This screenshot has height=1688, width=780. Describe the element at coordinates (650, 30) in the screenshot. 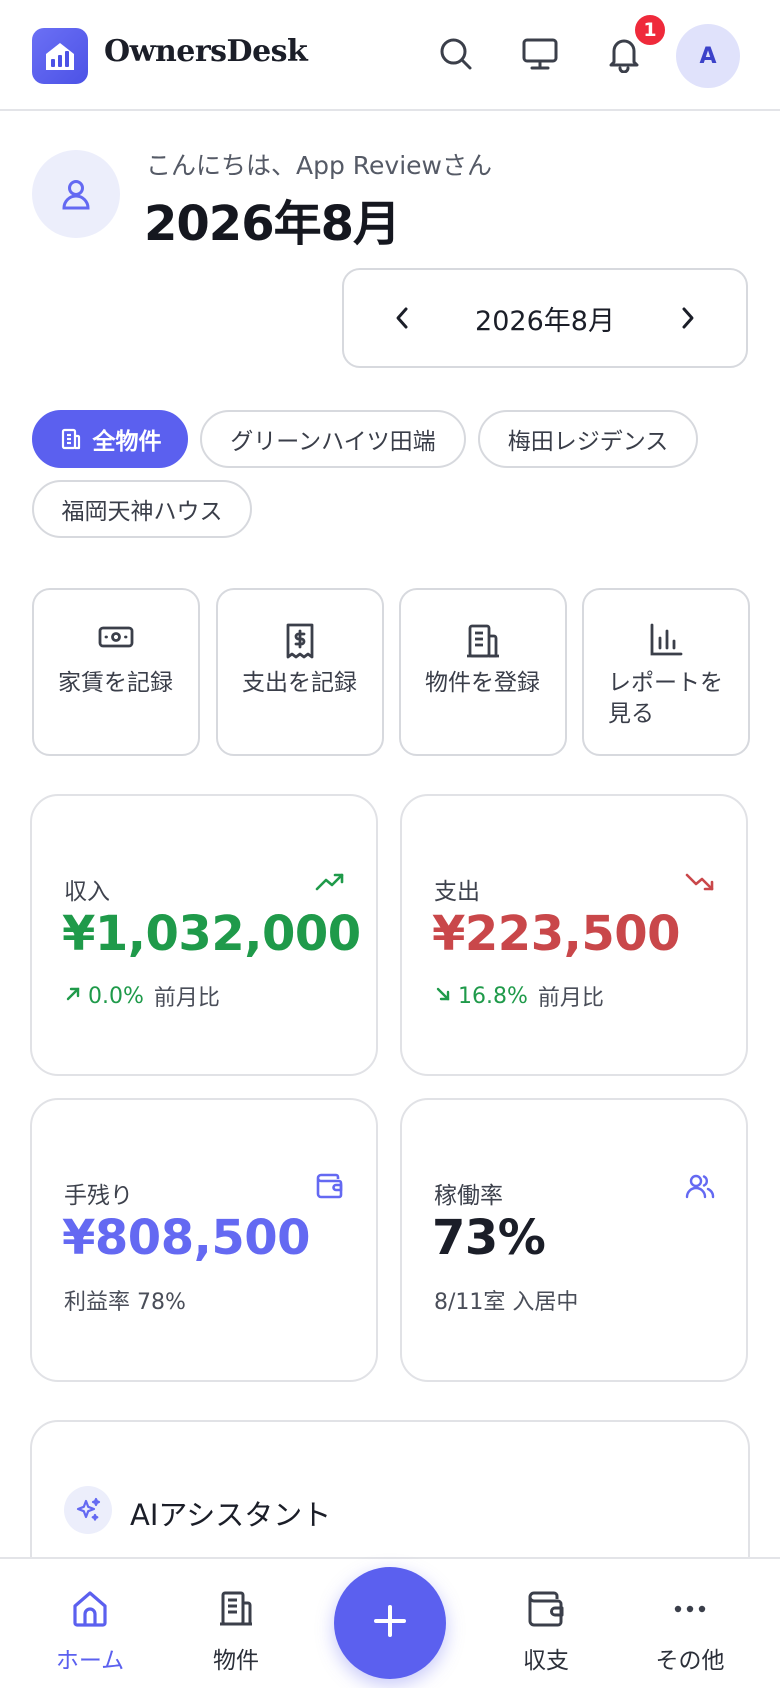

I see `notification-badge: 1` at that location.